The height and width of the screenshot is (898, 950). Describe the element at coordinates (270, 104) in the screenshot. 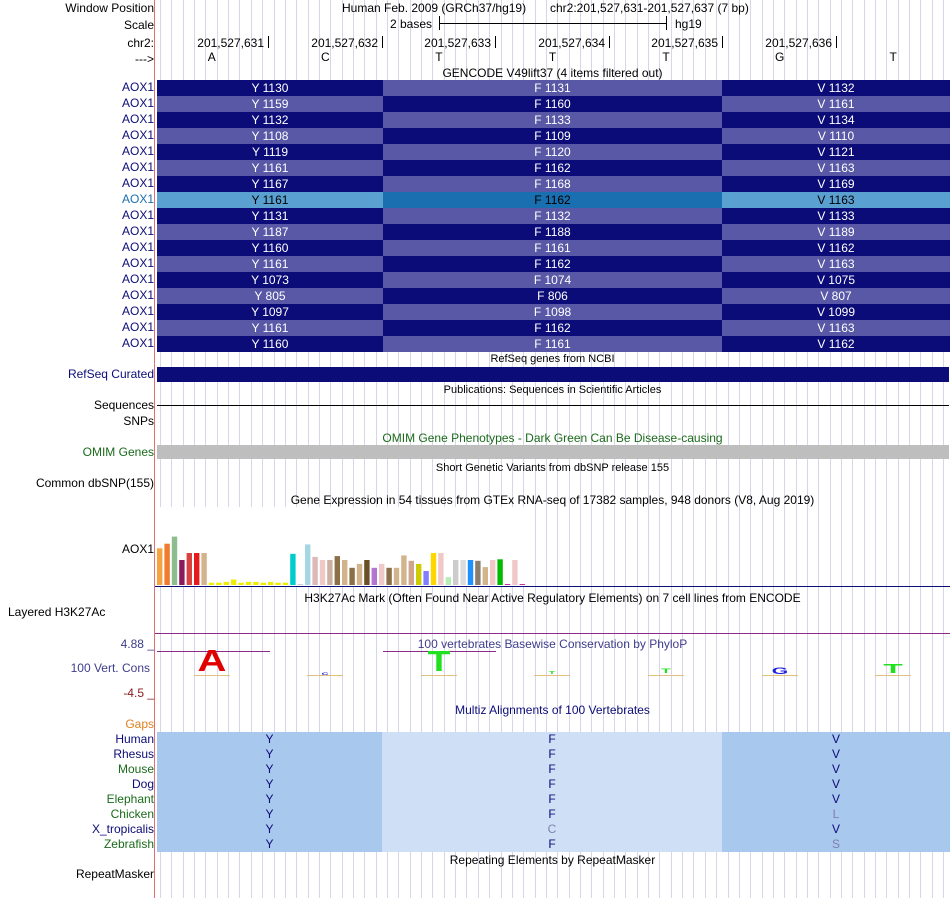

I see `gencode-codon-cell: Y 1159` at that location.